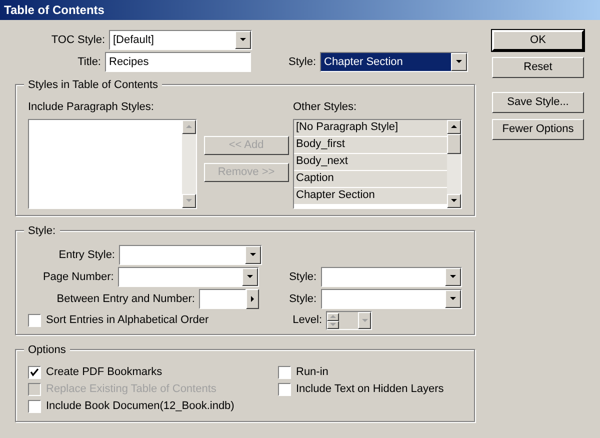 This screenshot has height=438, width=600. Describe the element at coordinates (42, 231) in the screenshot. I see `group-legend: Style:` at that location.